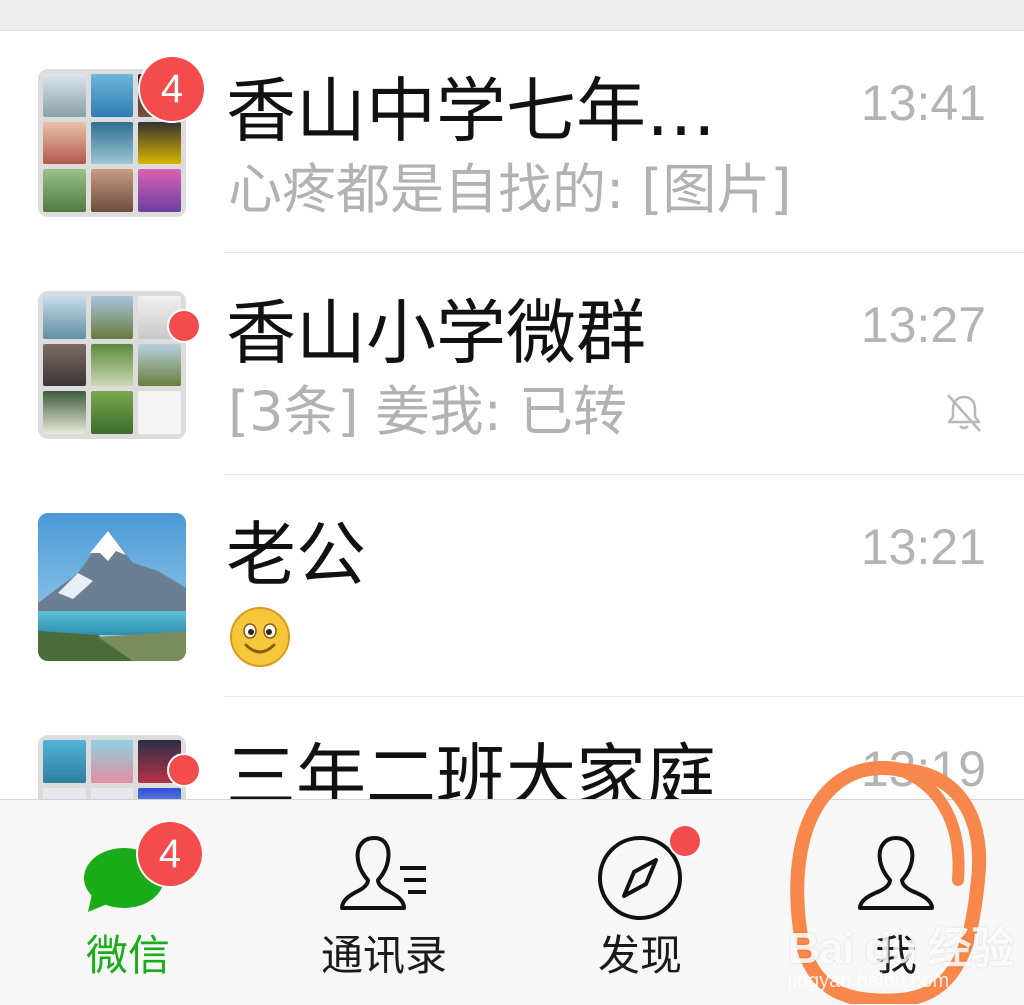 The height and width of the screenshot is (1005, 1024). What do you see at coordinates (128, 902) in the screenshot?
I see `tab-wechat: 4 微信` at bounding box center [128, 902].